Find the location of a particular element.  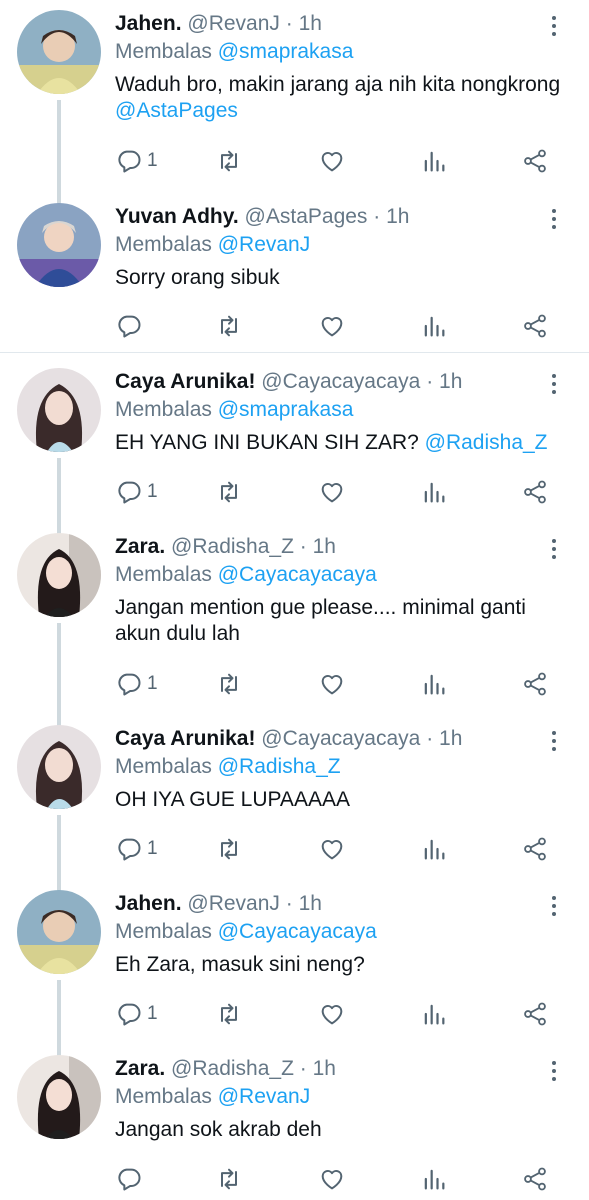

reply-icon is located at coordinates (129, 1179).